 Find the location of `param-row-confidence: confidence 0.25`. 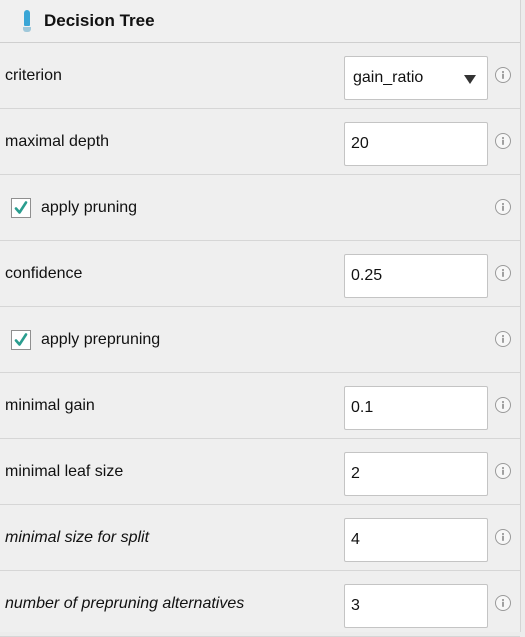

param-row-confidence: confidence 0.25 is located at coordinates (260, 274).